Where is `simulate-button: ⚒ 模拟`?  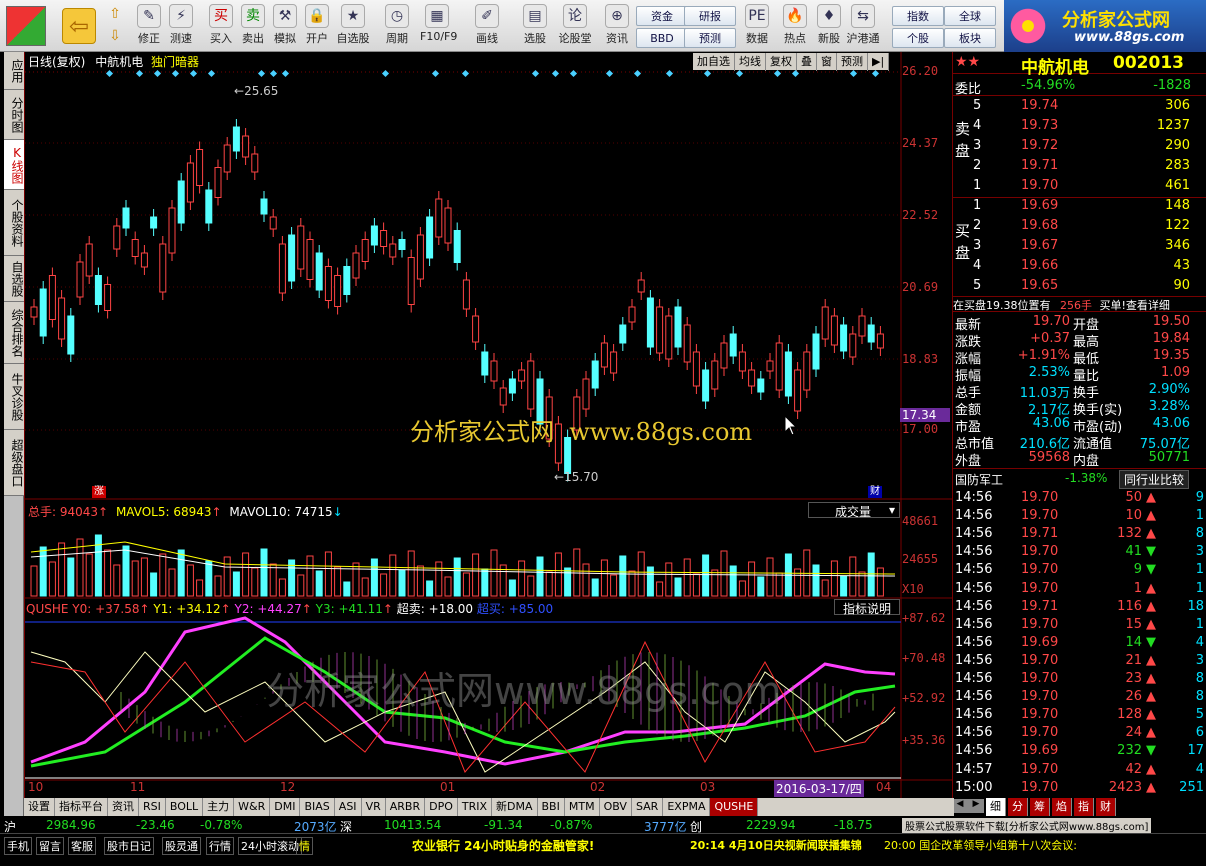
simulate-button: ⚒ 模拟 is located at coordinates (285, 26).